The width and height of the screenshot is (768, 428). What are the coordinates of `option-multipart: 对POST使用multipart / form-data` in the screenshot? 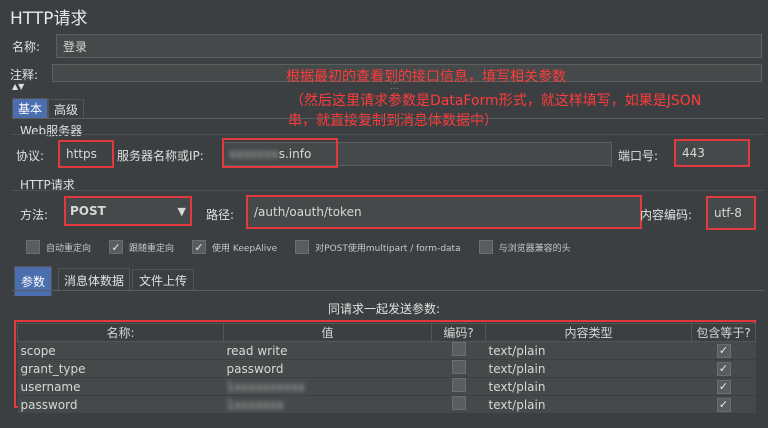 It's located at (378, 247).